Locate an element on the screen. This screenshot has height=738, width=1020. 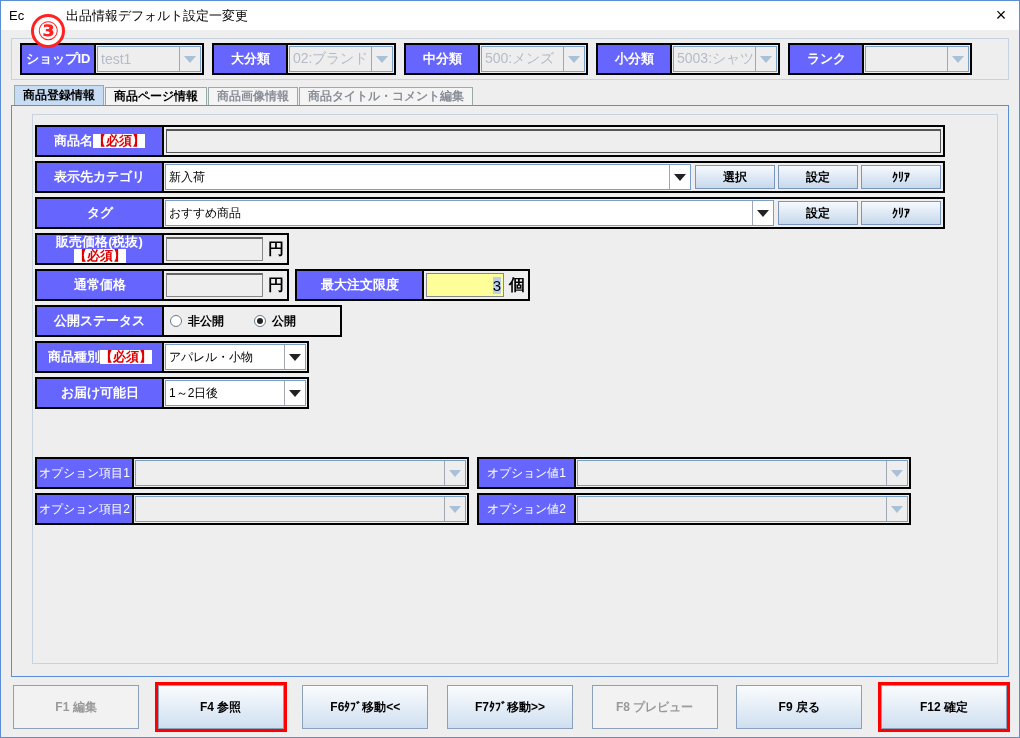
field-label: タグ is located at coordinates (100, 213).